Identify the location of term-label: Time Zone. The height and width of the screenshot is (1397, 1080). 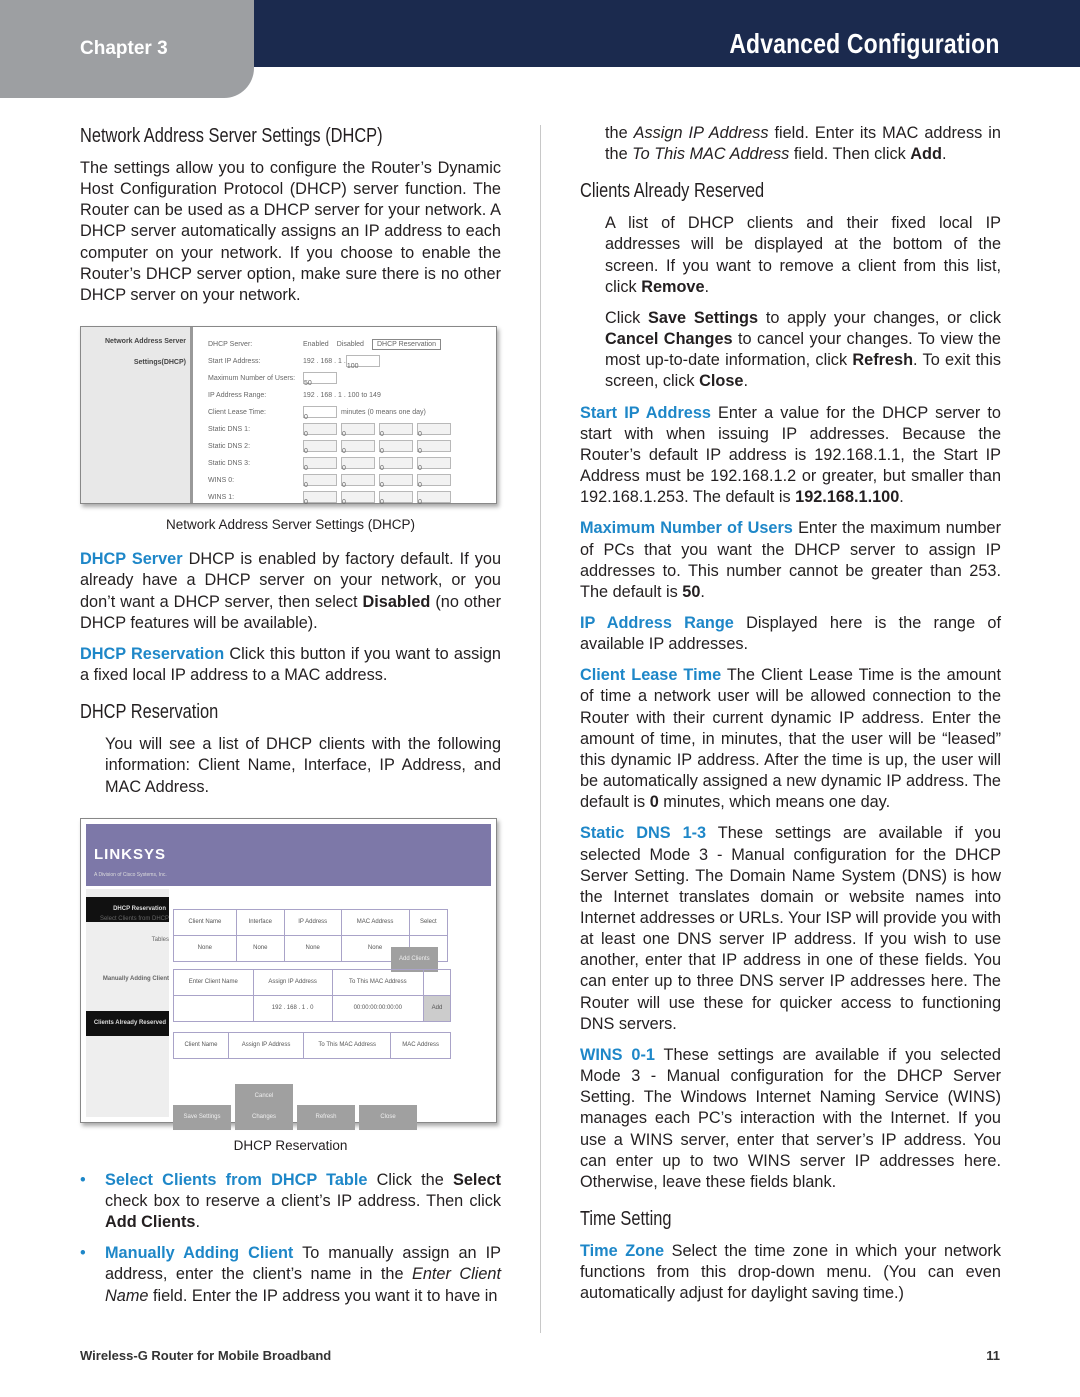
(622, 1251).